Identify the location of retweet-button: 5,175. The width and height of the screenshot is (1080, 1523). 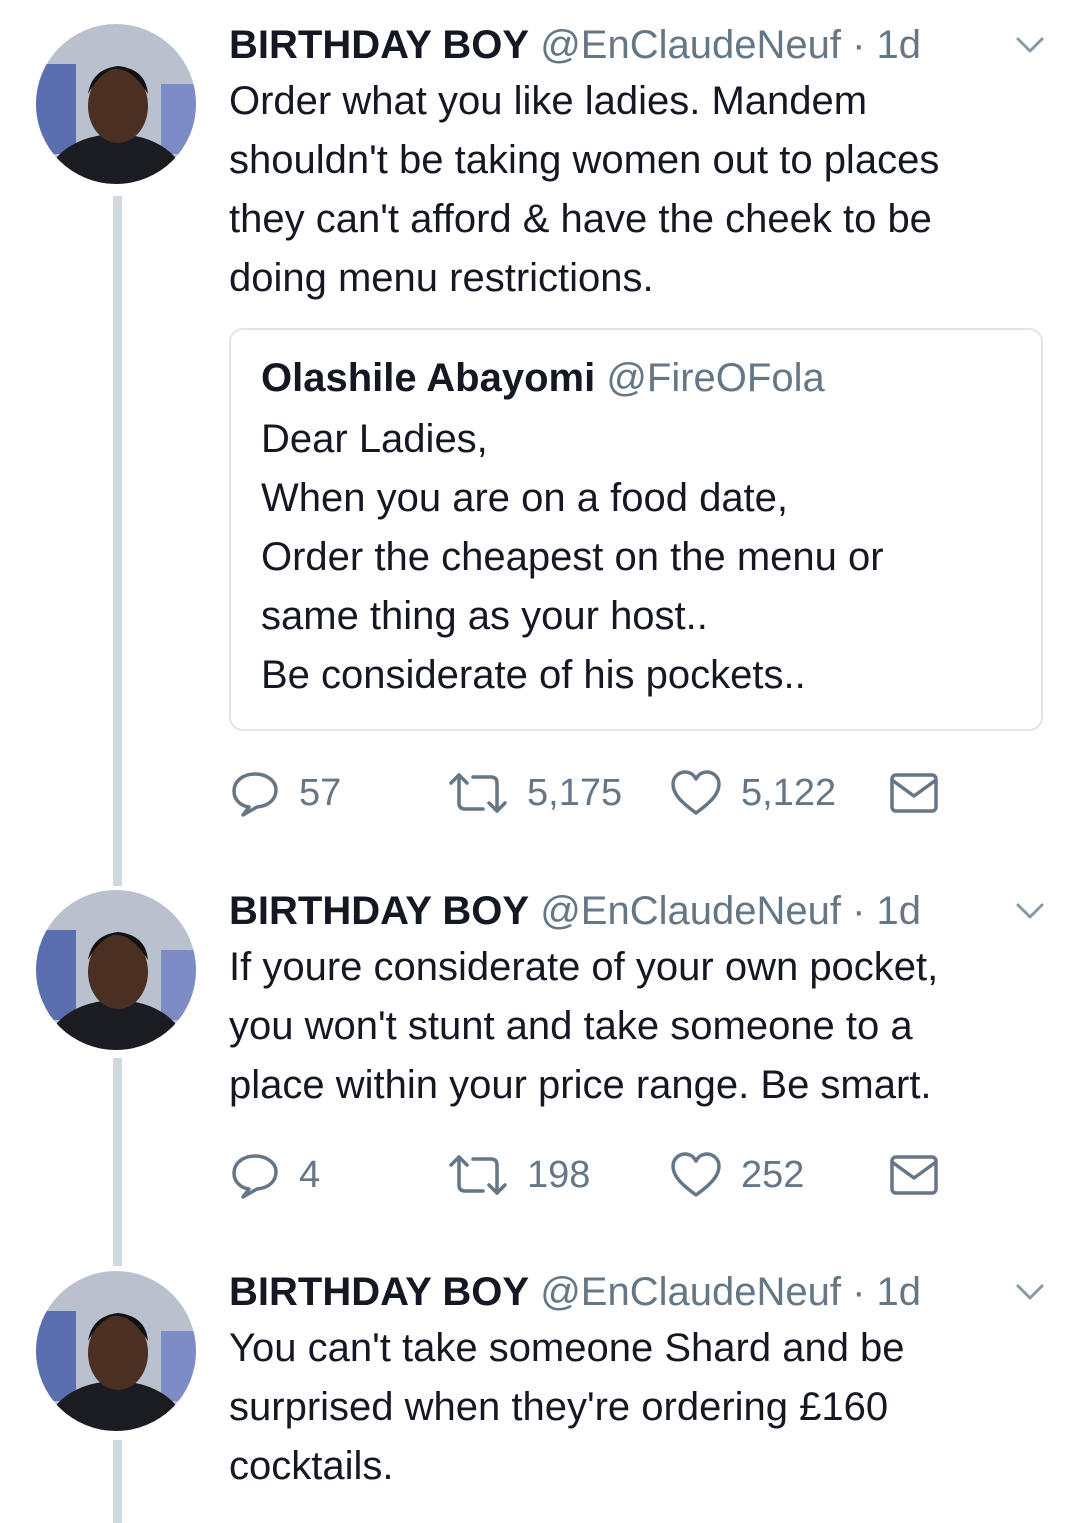
(534, 793).